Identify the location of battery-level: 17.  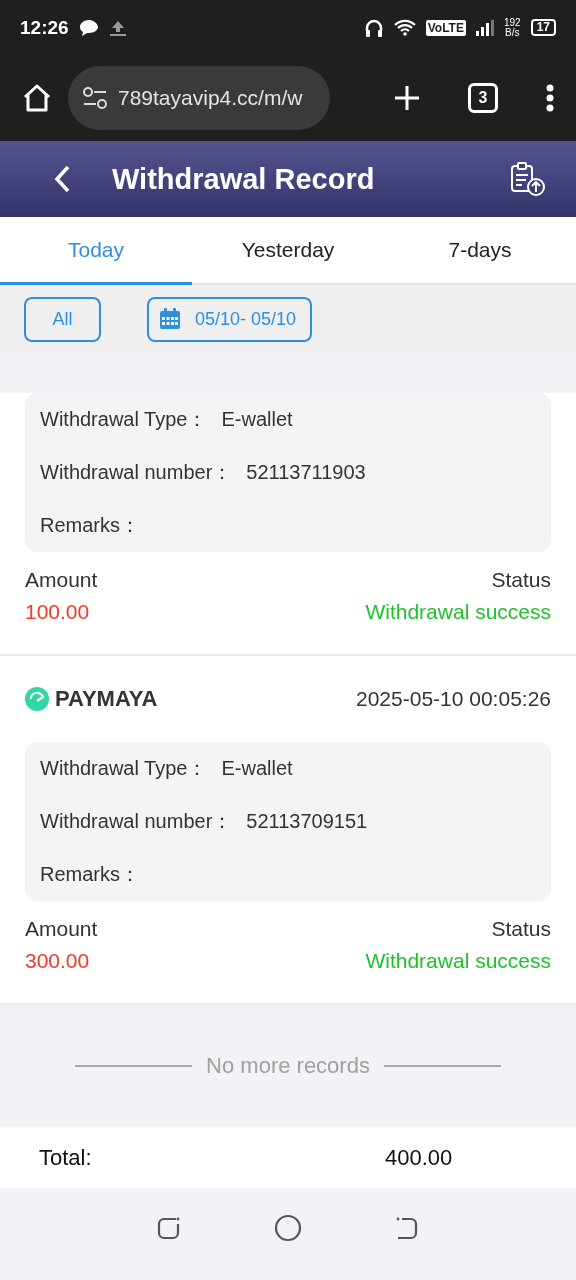
(543, 27).